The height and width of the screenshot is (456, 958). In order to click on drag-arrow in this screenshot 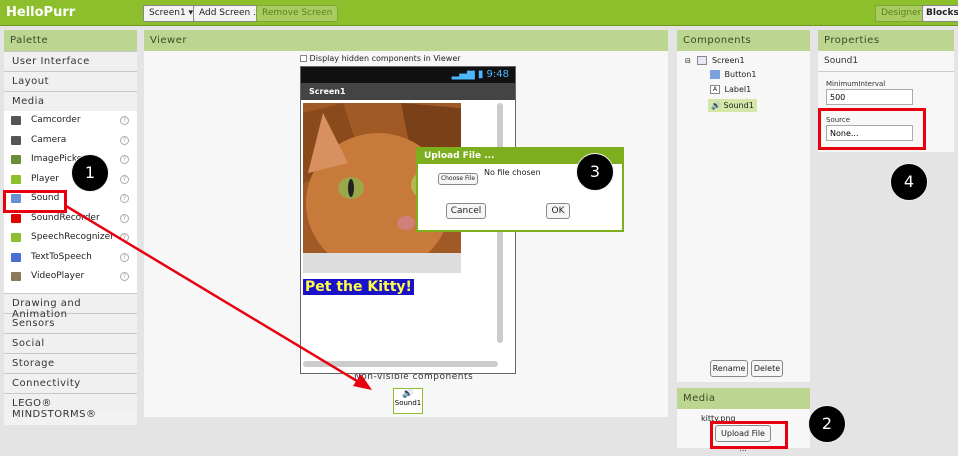, I will do `click(218, 297)`.